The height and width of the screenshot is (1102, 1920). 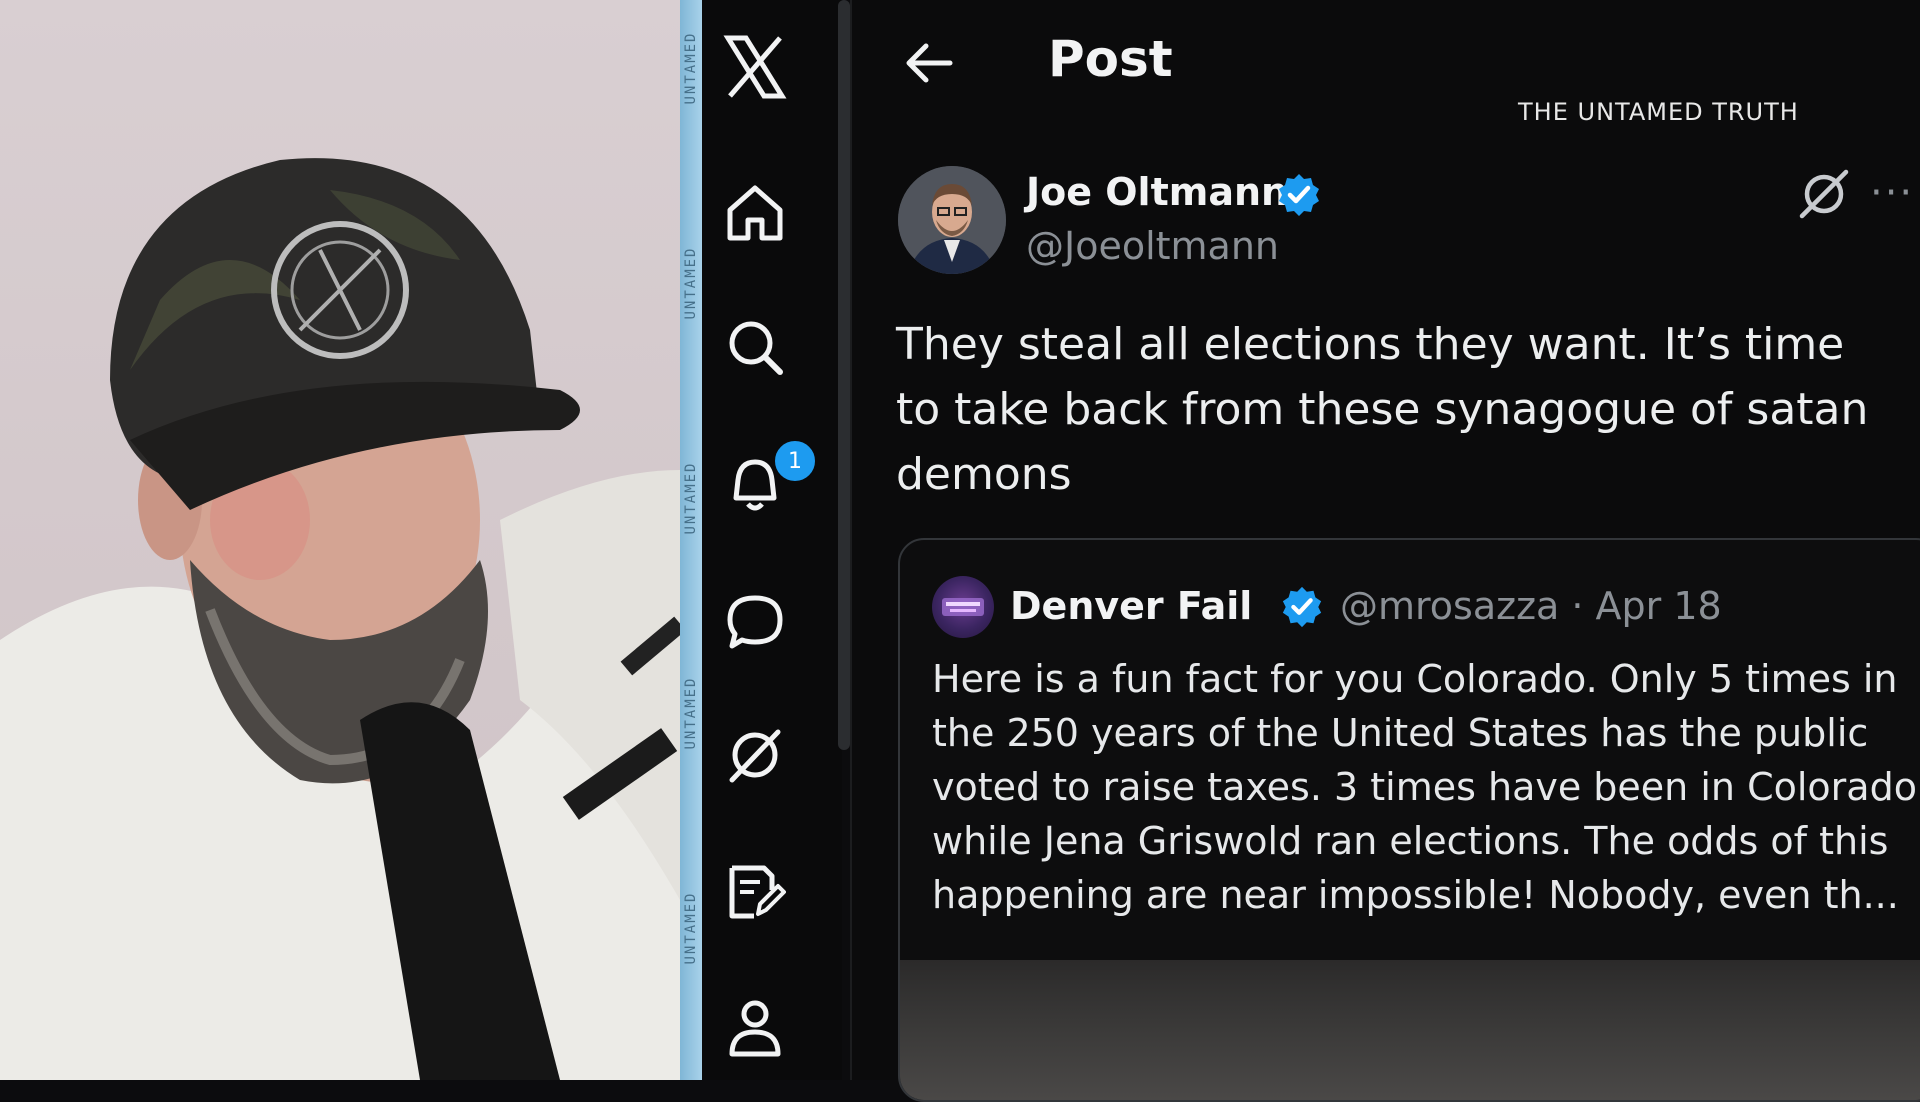 I want to click on untamed-strip: UNTAMED UNTAMED UNTAMED UNTAMED UNTAMED, so click(x=691, y=540).